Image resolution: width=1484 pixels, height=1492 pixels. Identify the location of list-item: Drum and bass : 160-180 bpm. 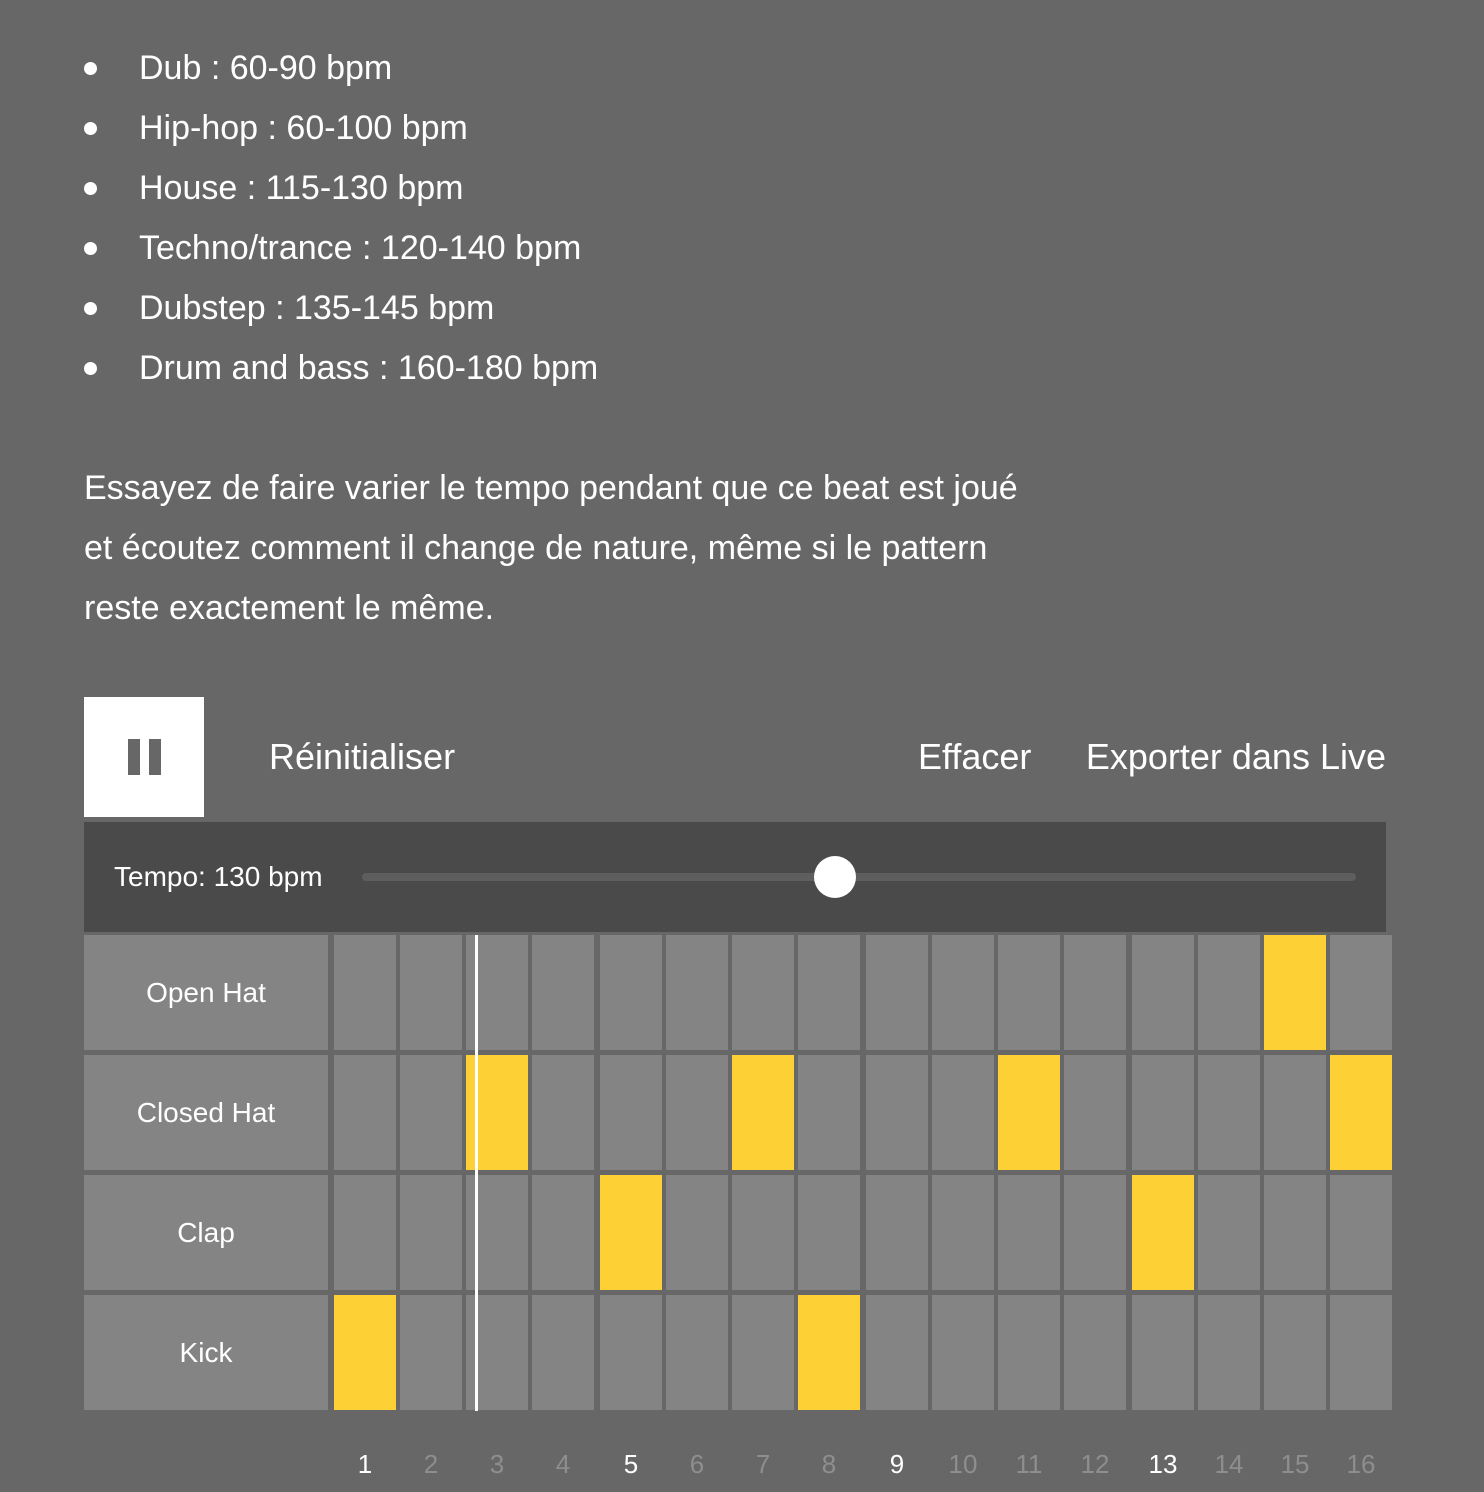
(341, 368).